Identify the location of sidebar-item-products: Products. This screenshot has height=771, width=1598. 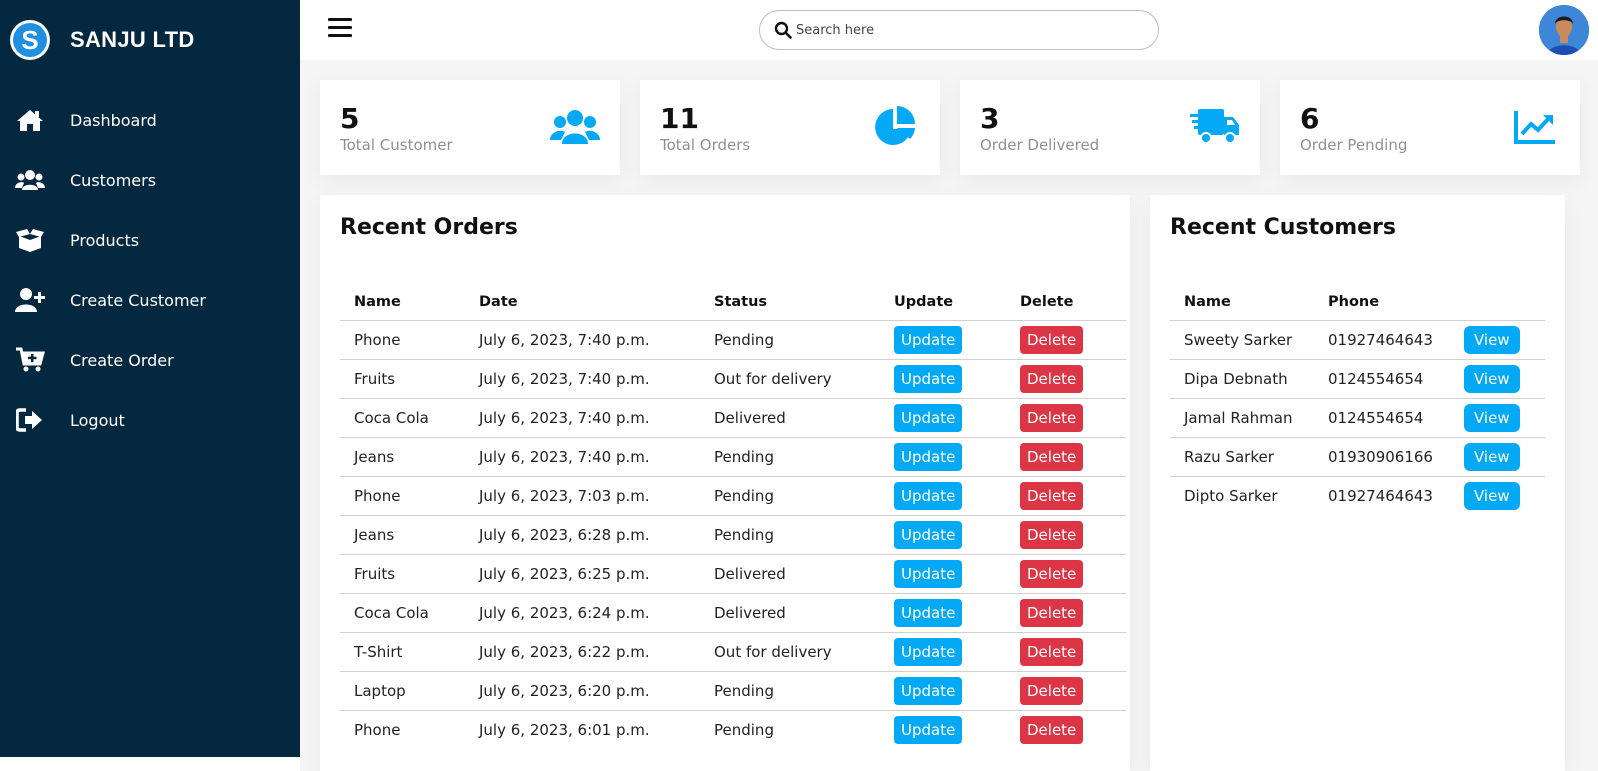
(150, 240).